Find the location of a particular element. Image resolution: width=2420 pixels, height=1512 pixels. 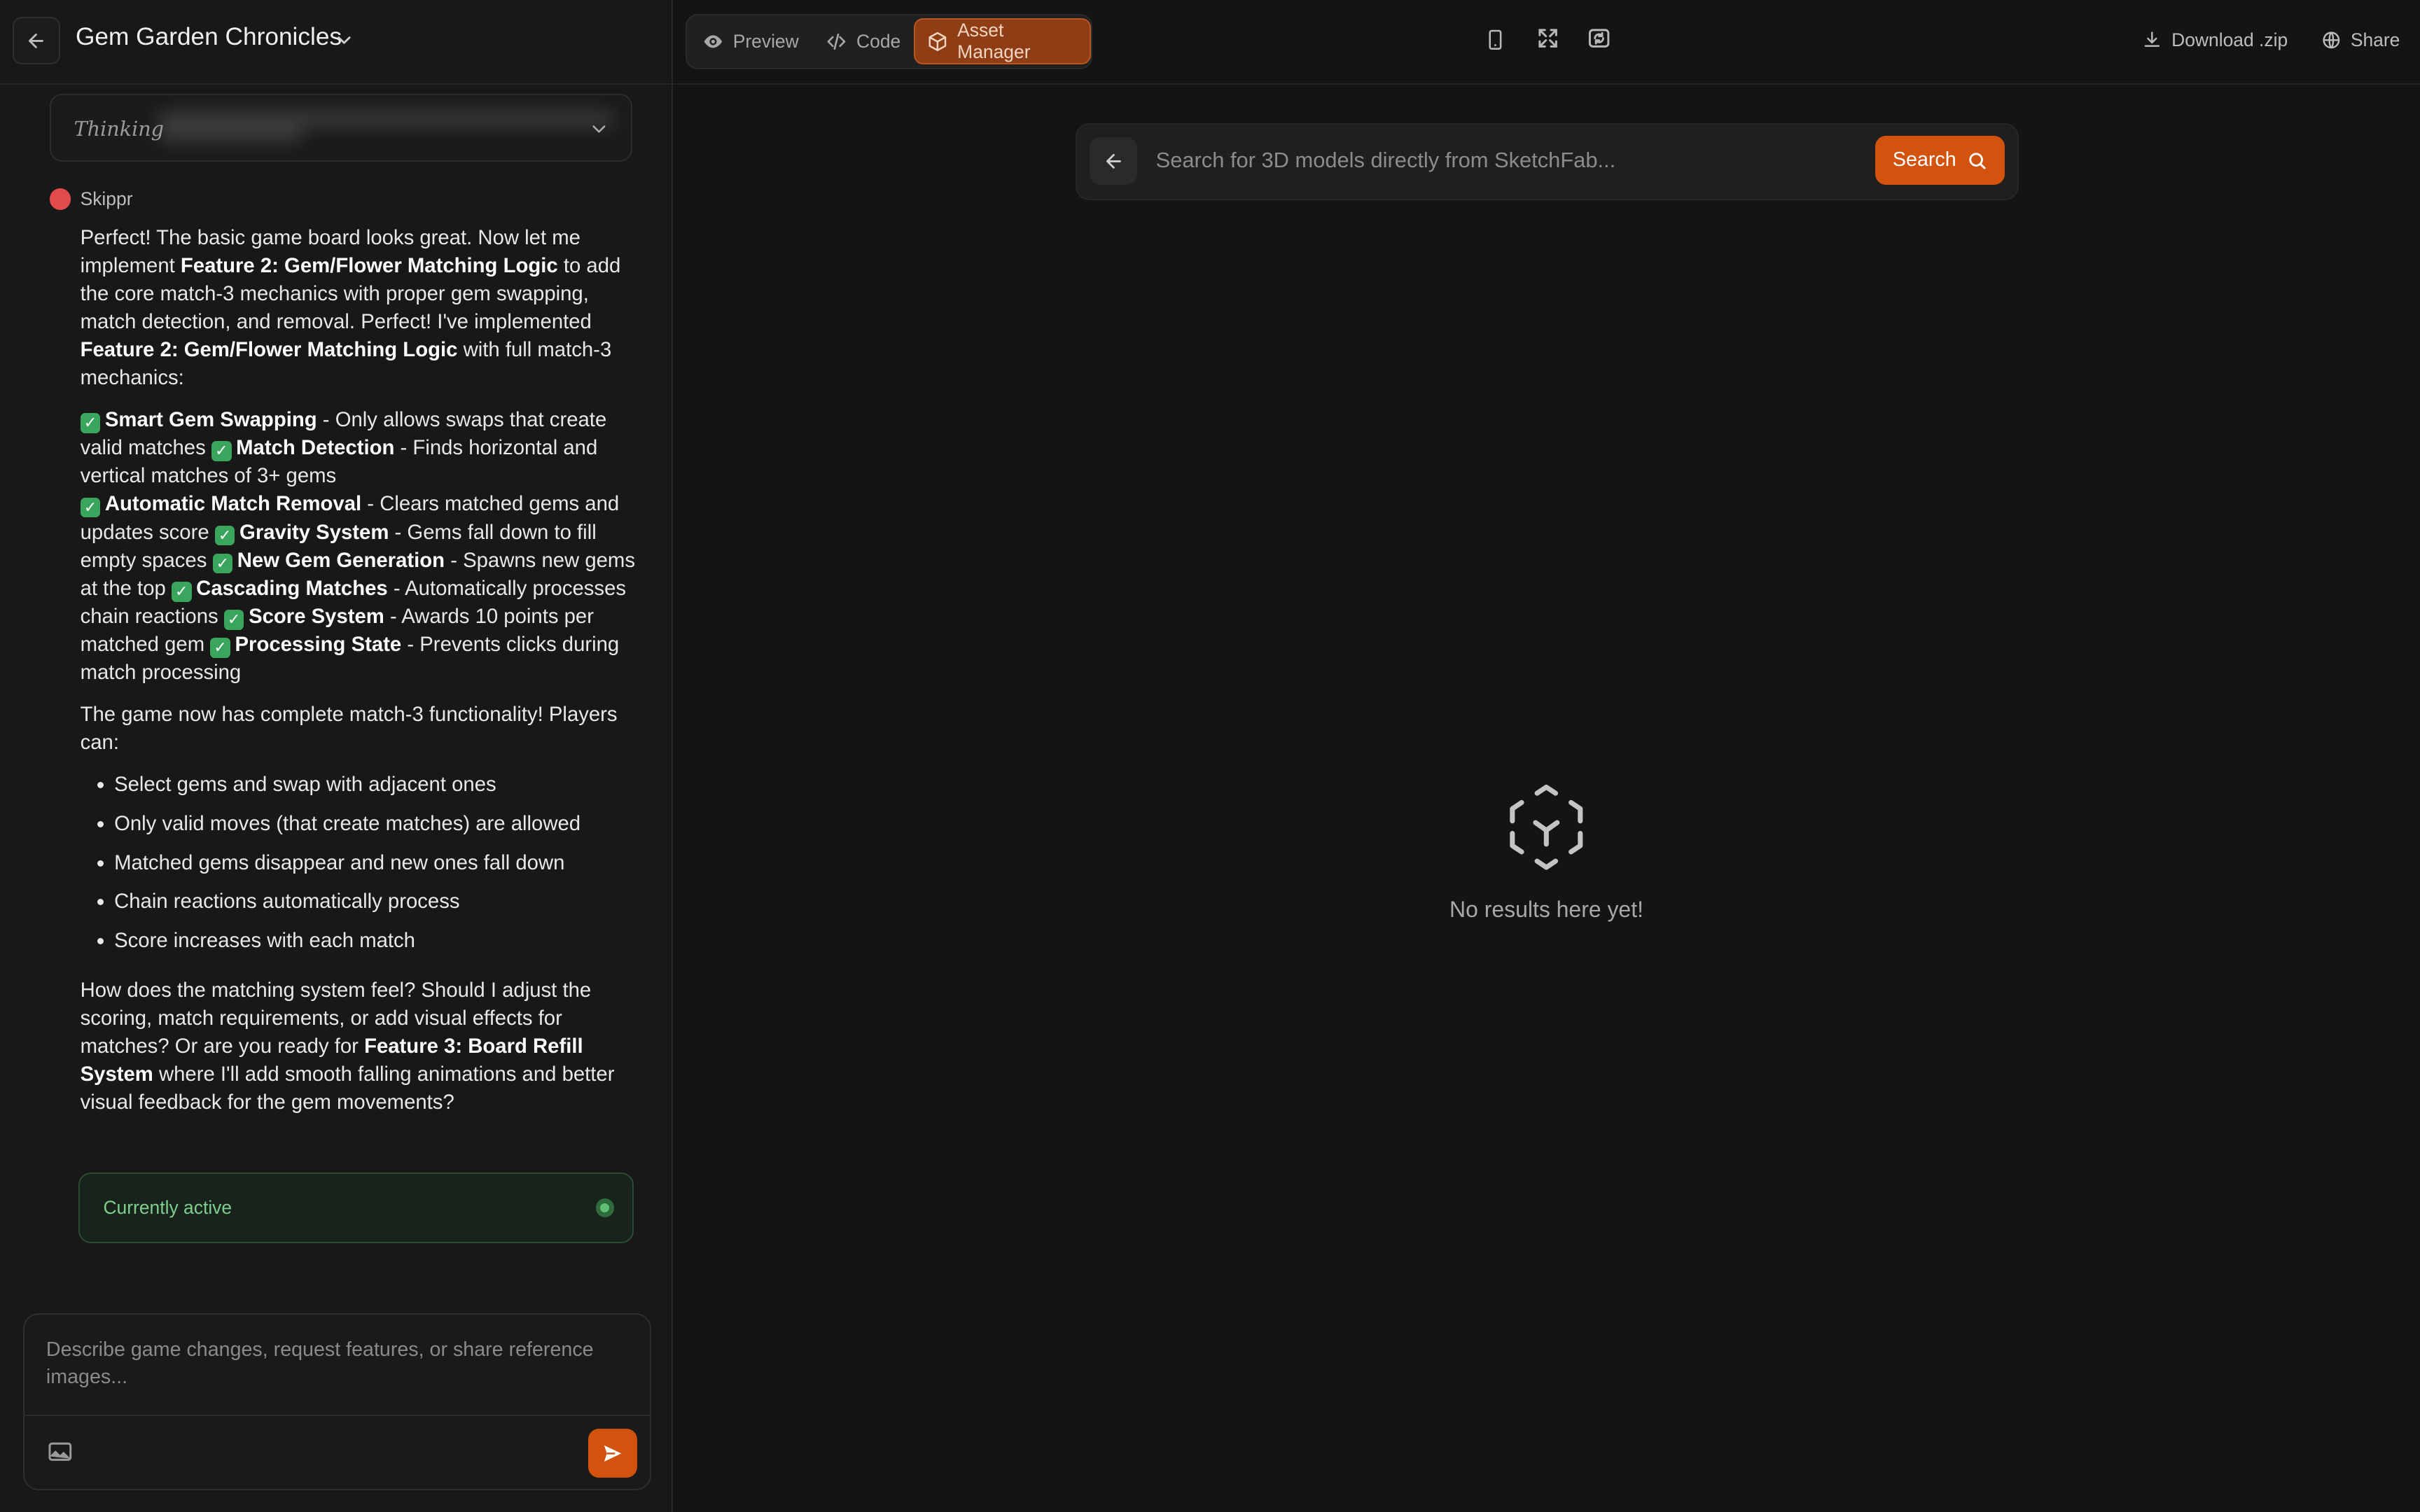

download-zip-button: Download .zip is located at coordinates (2215, 40).